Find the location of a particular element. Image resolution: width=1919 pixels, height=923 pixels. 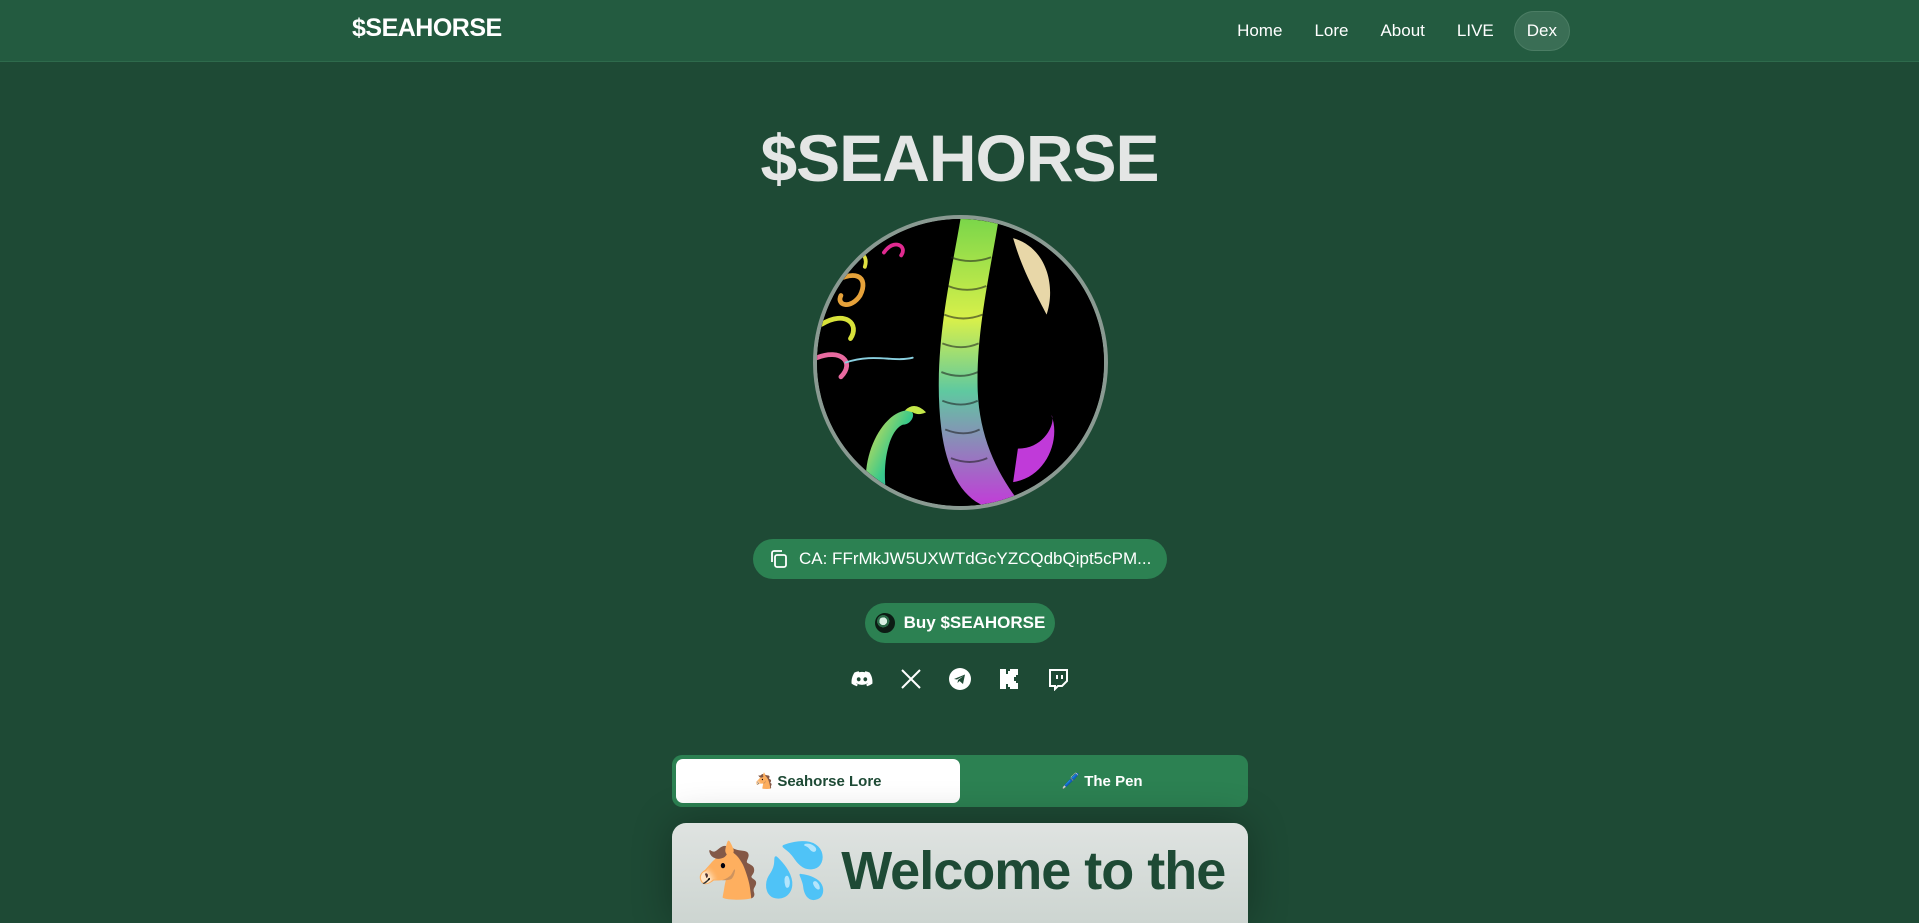

discord-icon is located at coordinates (862, 679).